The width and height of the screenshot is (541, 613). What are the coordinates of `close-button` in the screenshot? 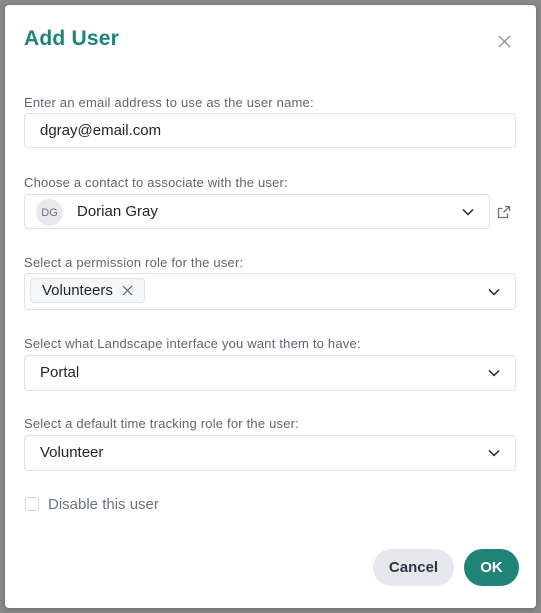 It's located at (504, 41).